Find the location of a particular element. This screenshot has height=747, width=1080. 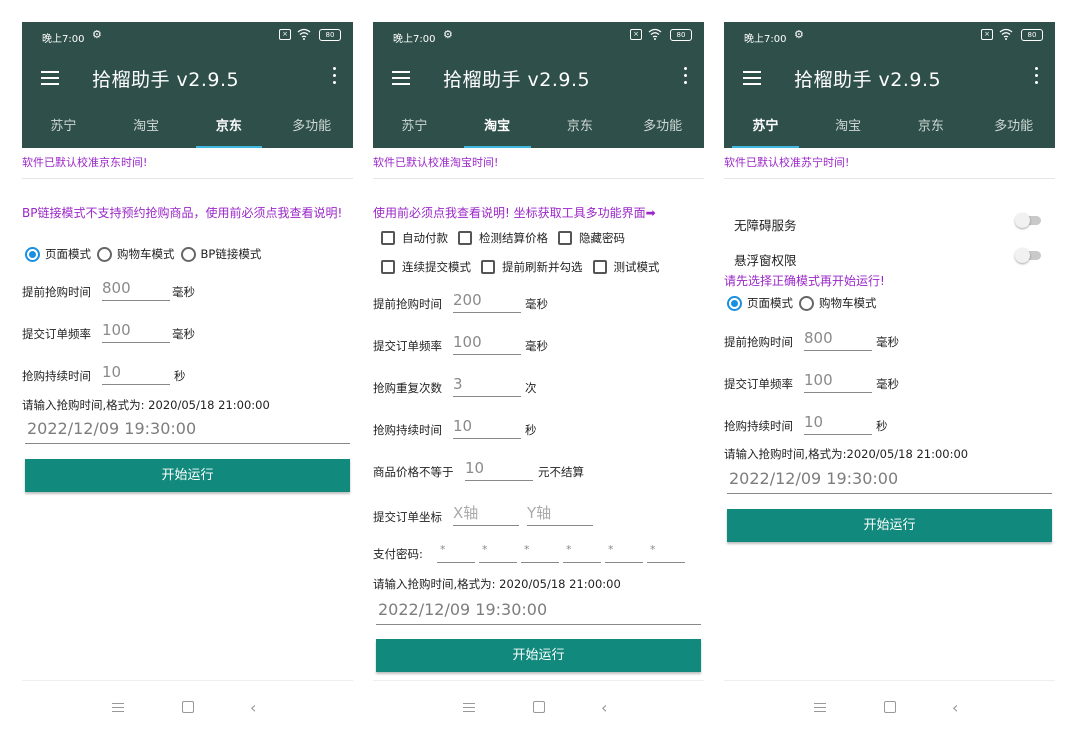

mode-radio-group: 页面模式 购物车模式 is located at coordinates (805, 303).